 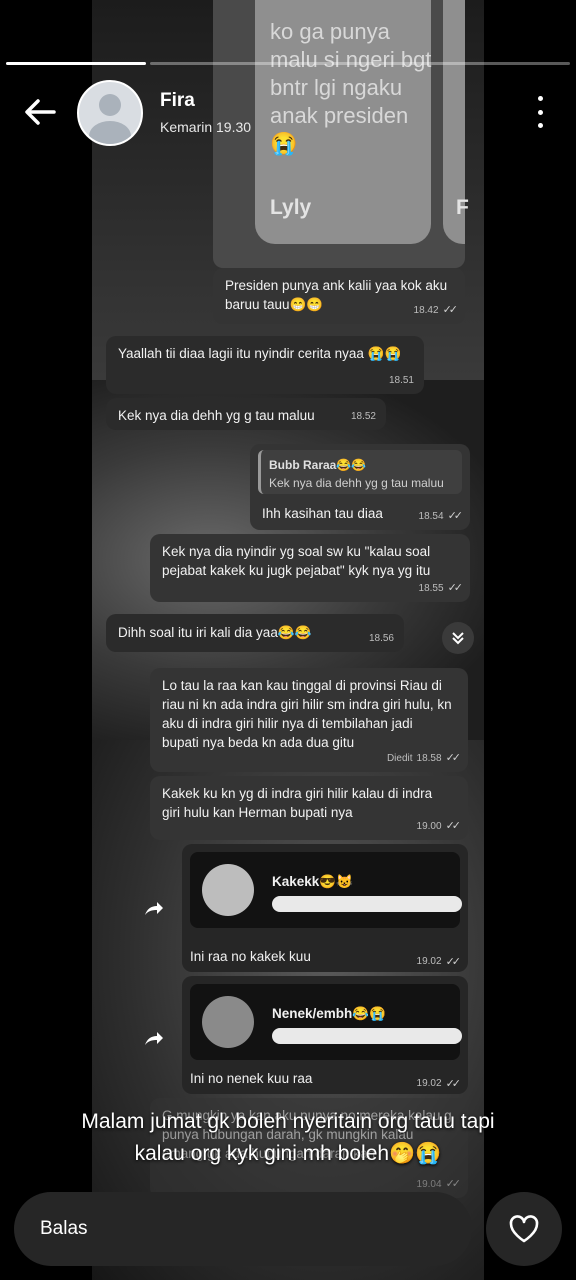 What do you see at coordinates (250, 956) in the screenshot?
I see `message-text: Ini raa no kakek kuu` at bounding box center [250, 956].